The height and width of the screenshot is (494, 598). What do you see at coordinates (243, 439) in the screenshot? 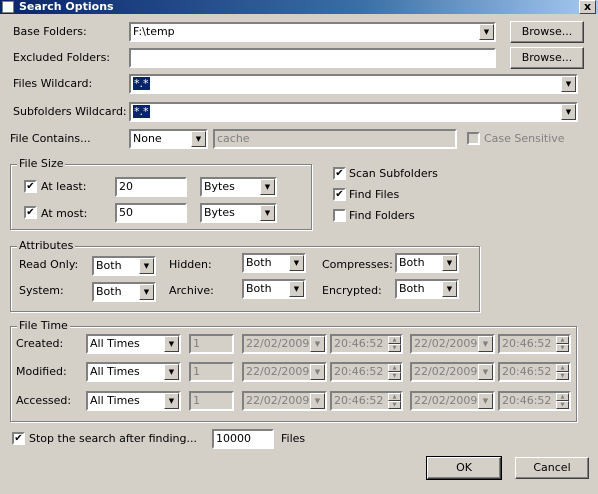
I see `stop-search-count-input: 10000` at bounding box center [243, 439].